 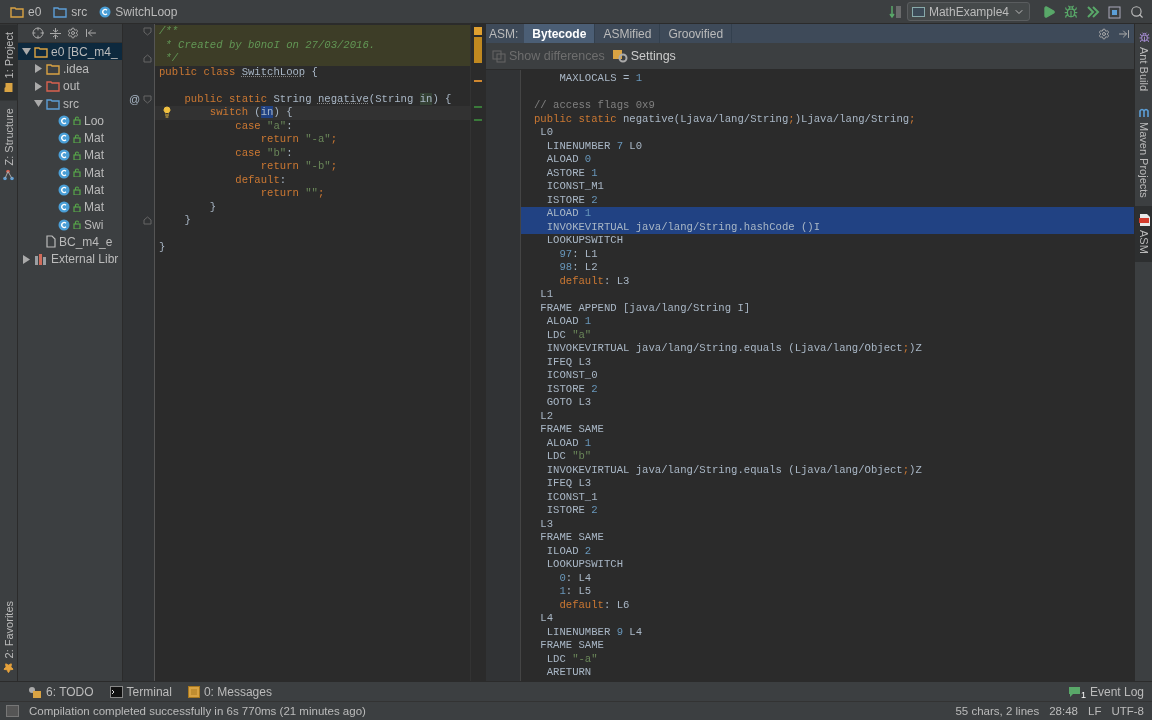 What do you see at coordinates (1074, 691) in the screenshot?
I see `speech-bubble-icon` at bounding box center [1074, 691].